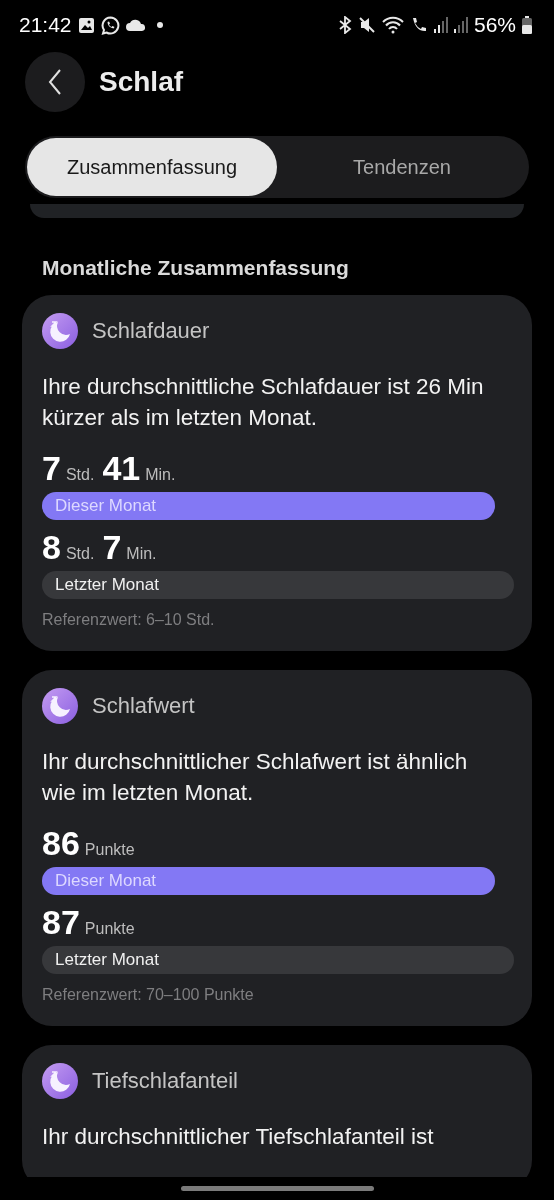  What do you see at coordinates (141, 82) in the screenshot?
I see `page-title: Schlaf` at bounding box center [141, 82].